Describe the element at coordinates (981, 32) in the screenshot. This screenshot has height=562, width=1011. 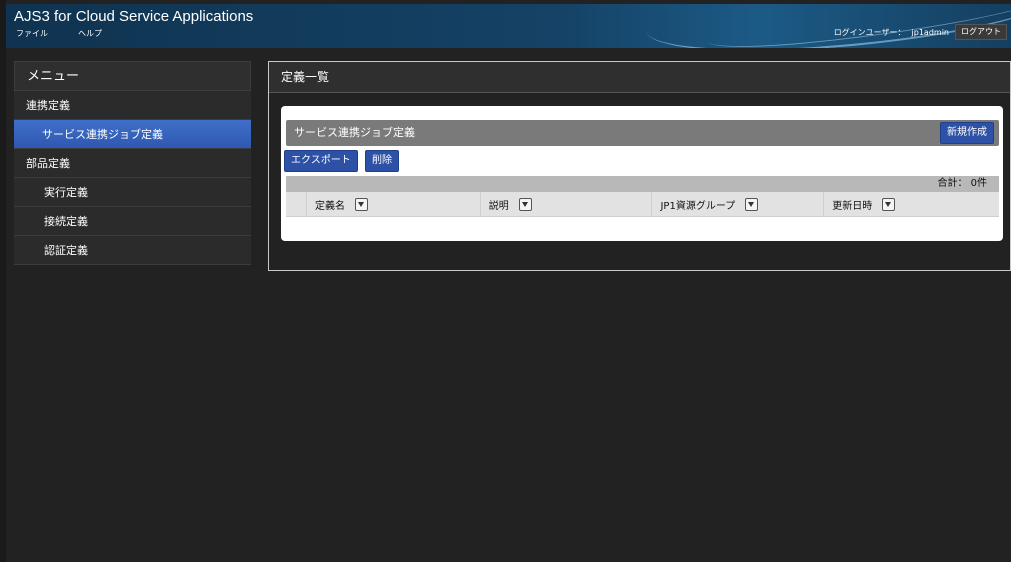
I see `logout-button: ログアウト` at that location.